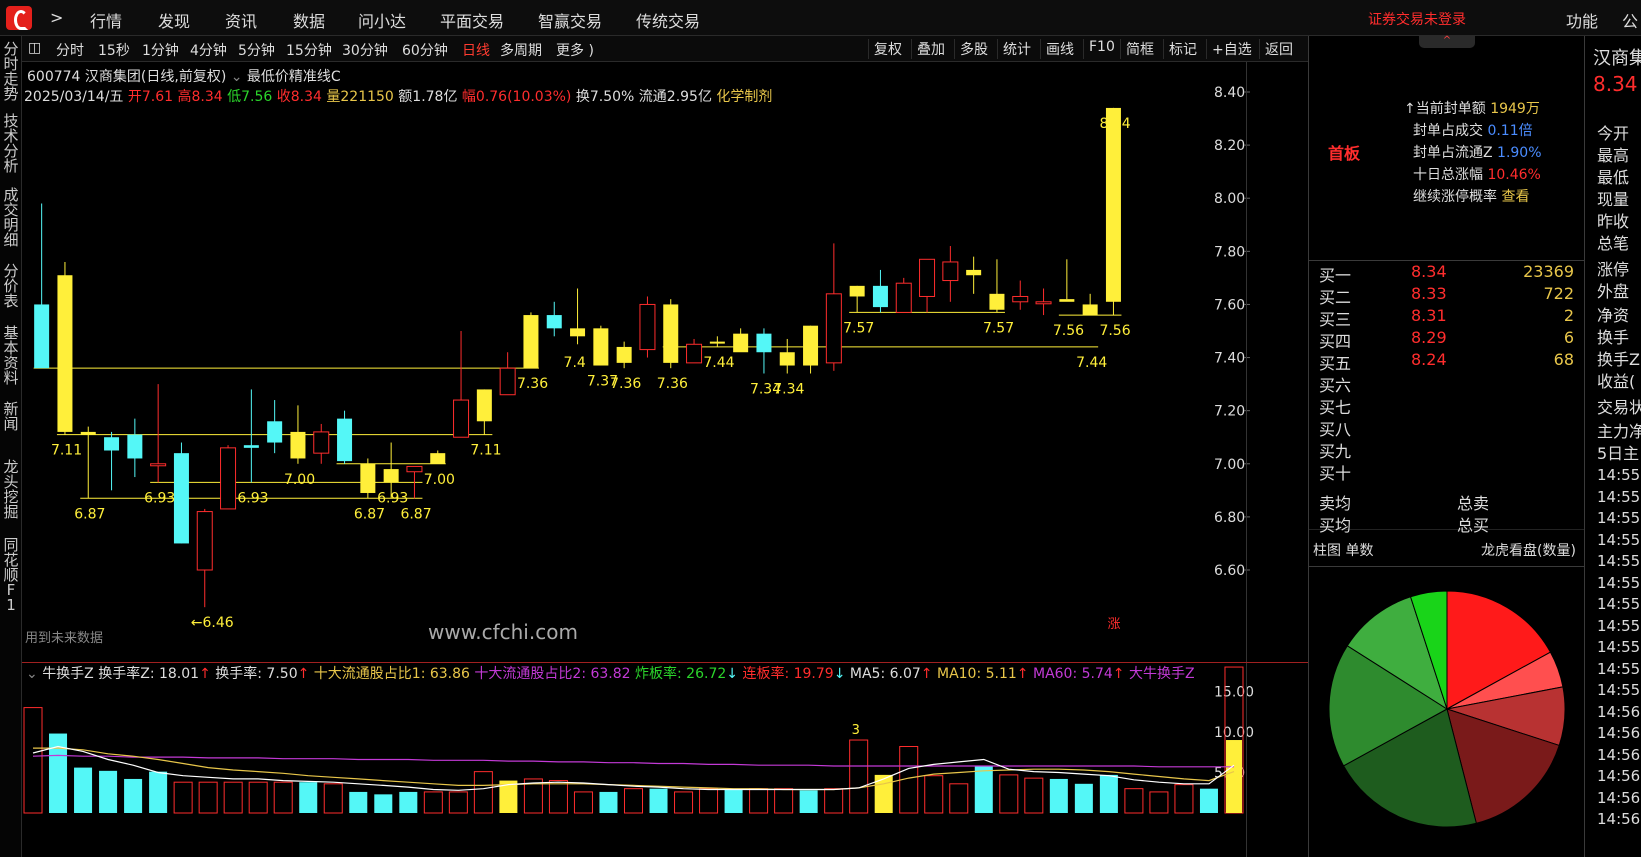 Image resolution: width=1641 pixels, height=857 pixels. I want to click on view-link: 查看, so click(1515, 197).